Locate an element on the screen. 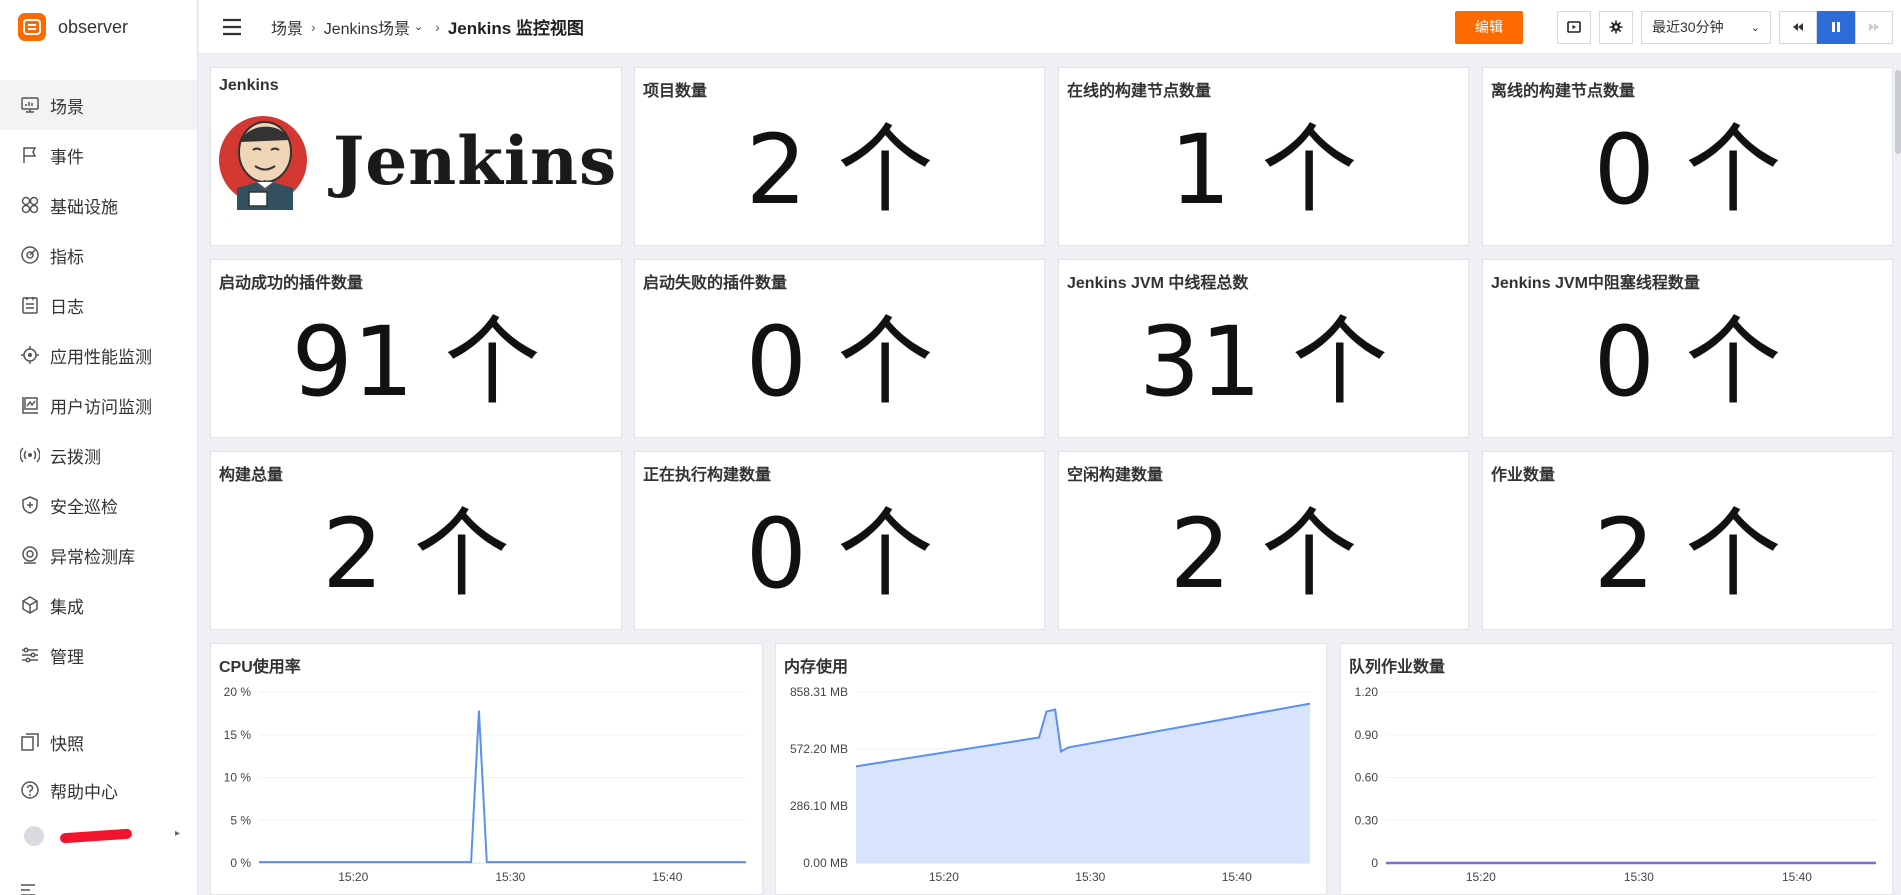 The width and height of the screenshot is (1901, 895). shield-icon is located at coordinates (30, 505).